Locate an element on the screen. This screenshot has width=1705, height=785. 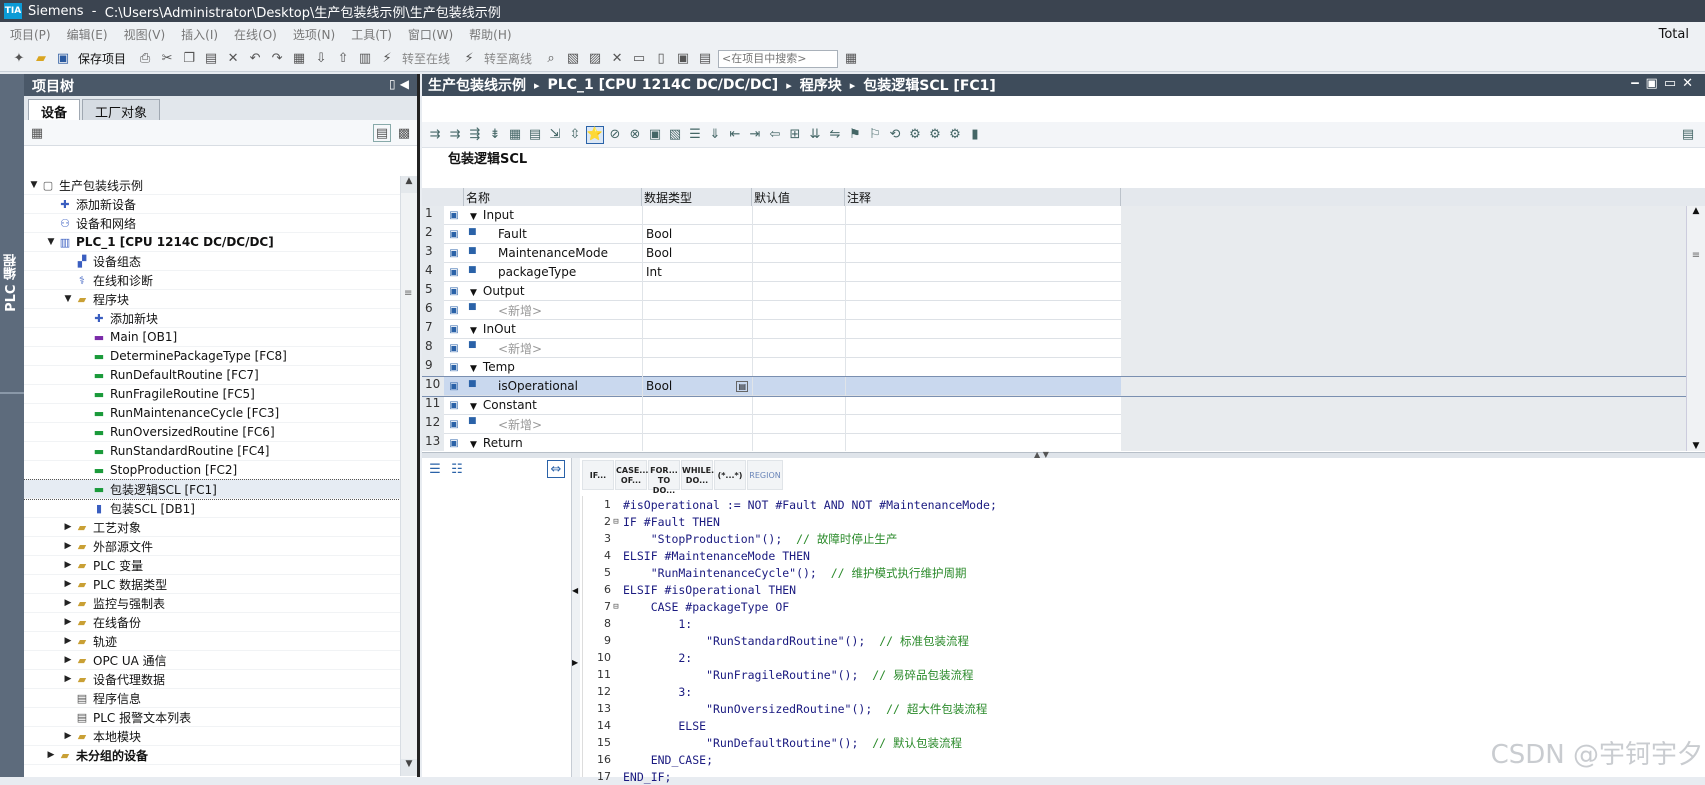
editor-tool-icon: ⊞ is located at coordinates (795, 135).